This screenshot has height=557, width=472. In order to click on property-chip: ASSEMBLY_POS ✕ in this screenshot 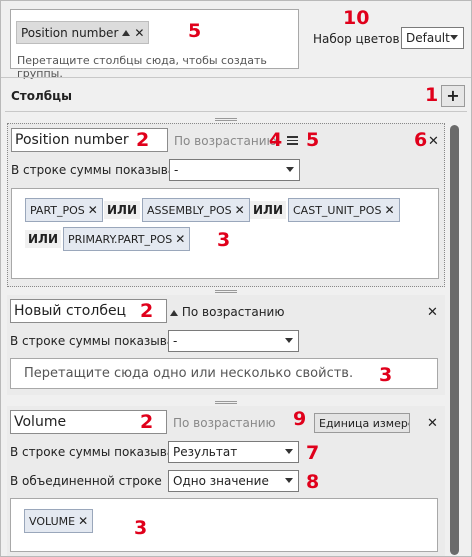, I will do `click(196, 210)`.